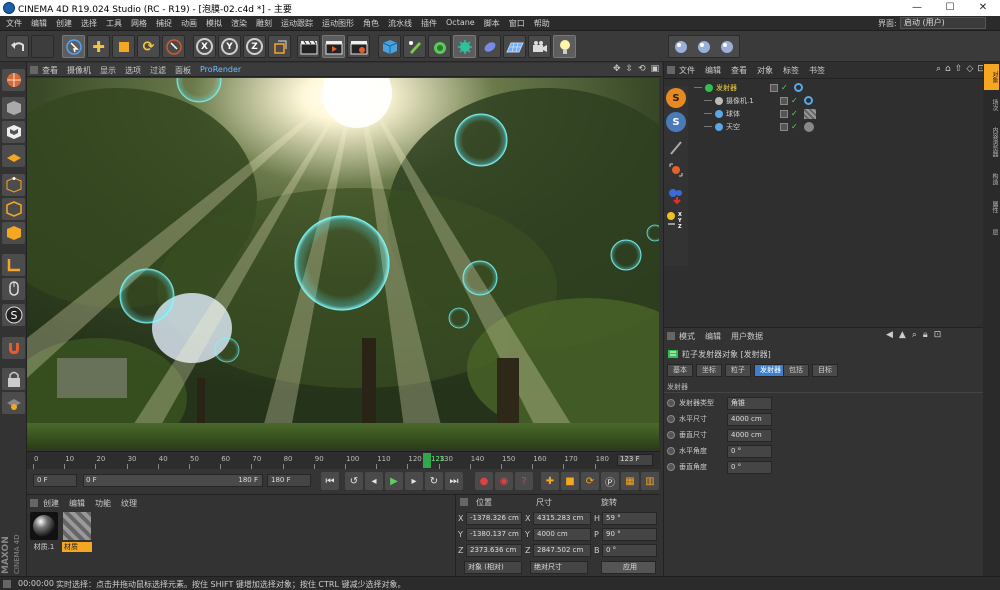 The height and width of the screenshot is (590, 1000). Describe the element at coordinates (414, 481) in the screenshot. I see `next-frame-button: ▸` at that location.